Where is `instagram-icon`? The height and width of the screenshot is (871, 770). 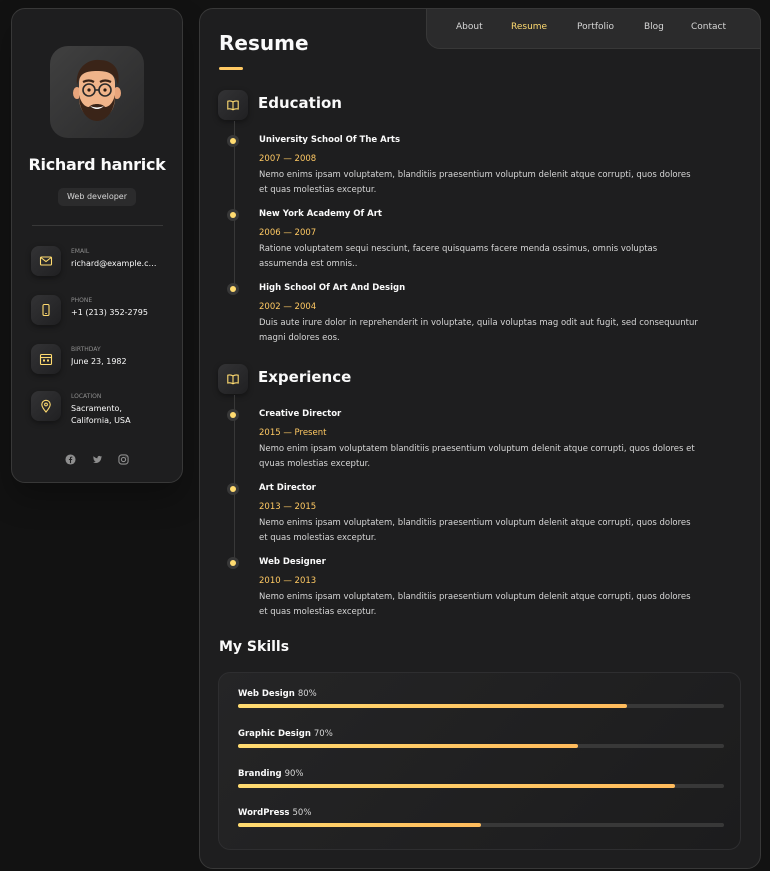 instagram-icon is located at coordinates (123, 459).